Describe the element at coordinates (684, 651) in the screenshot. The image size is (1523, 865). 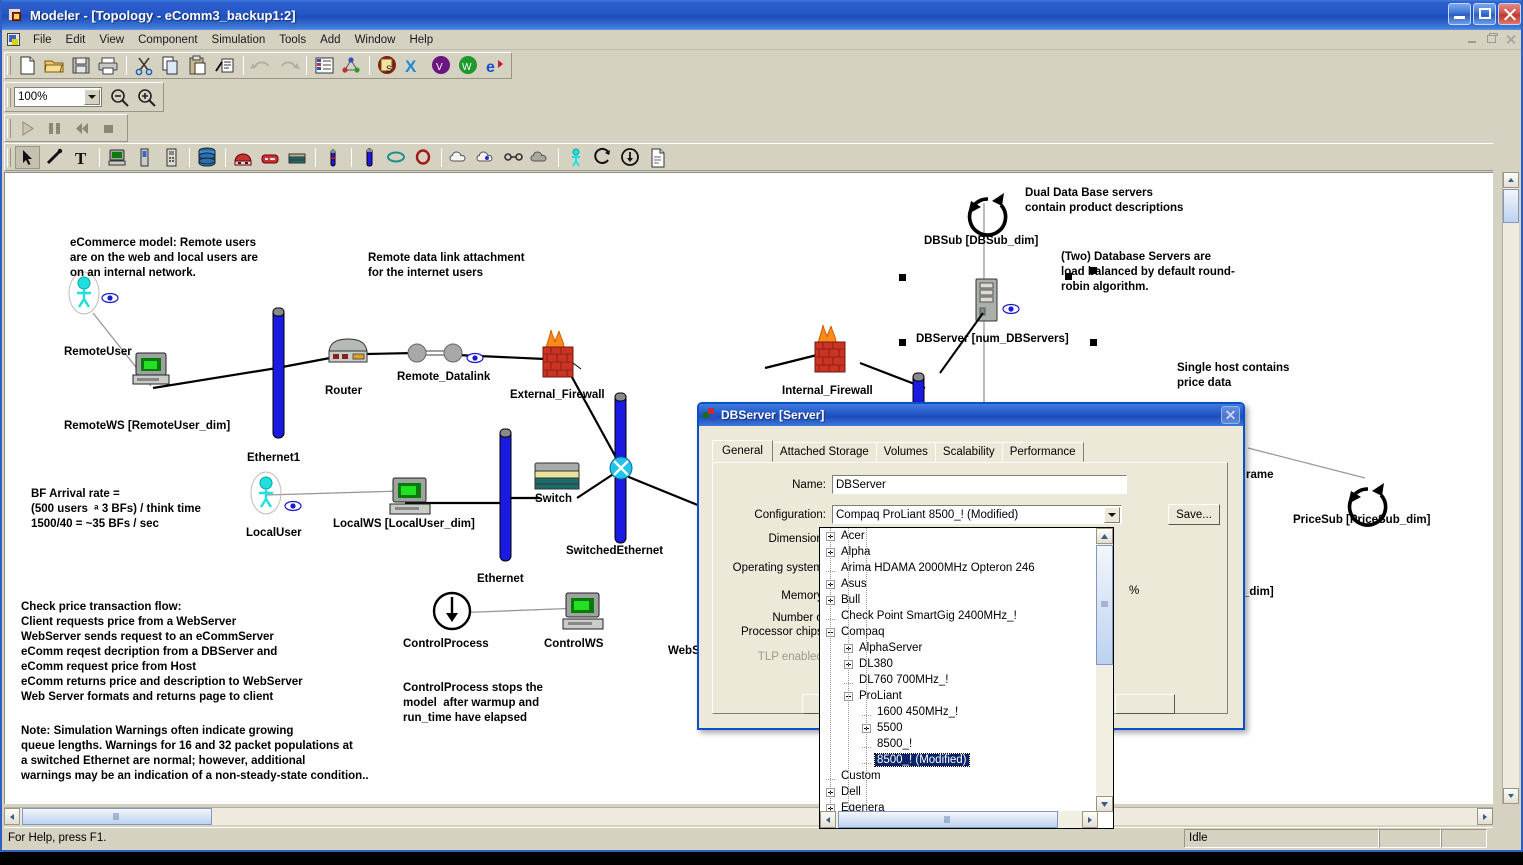
I see `node-label-webs: WebS` at that location.